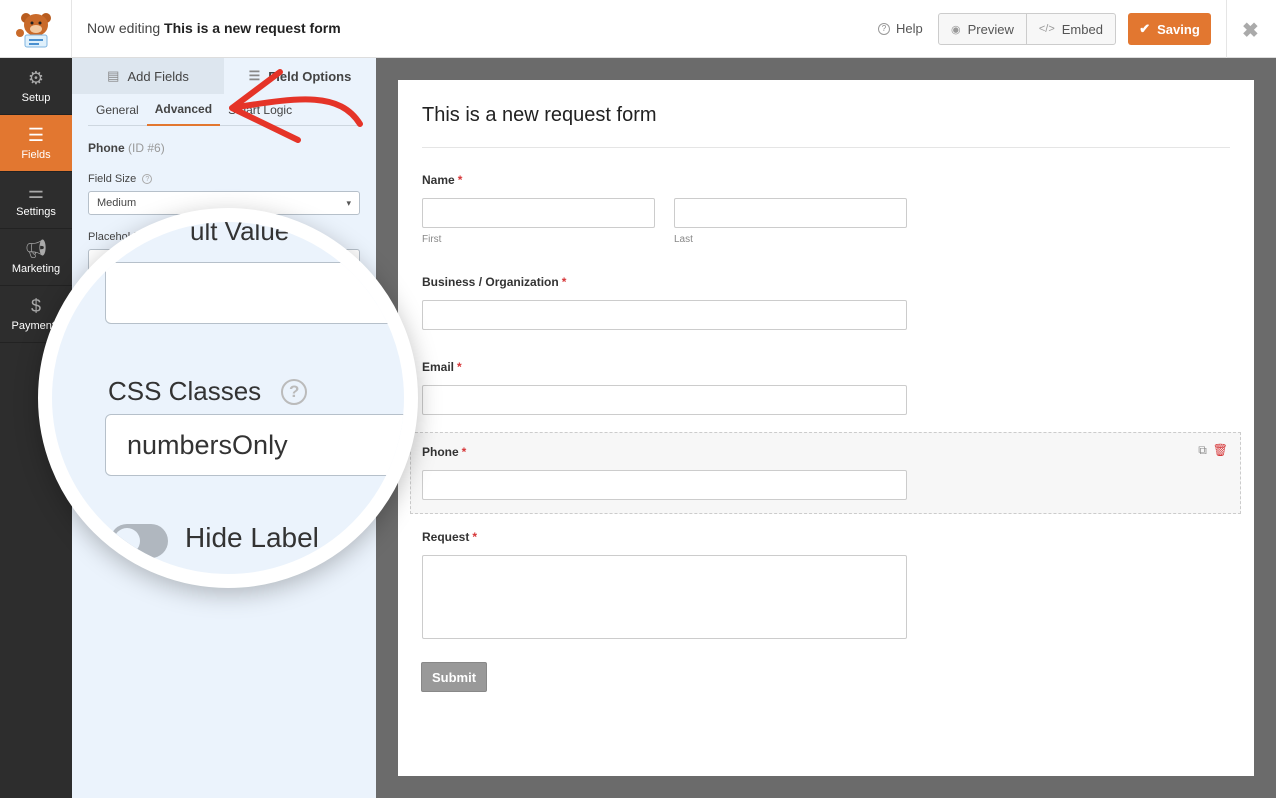 The image size is (1276, 798). What do you see at coordinates (139, 541) in the screenshot?
I see `hide-label-toggle` at bounding box center [139, 541].